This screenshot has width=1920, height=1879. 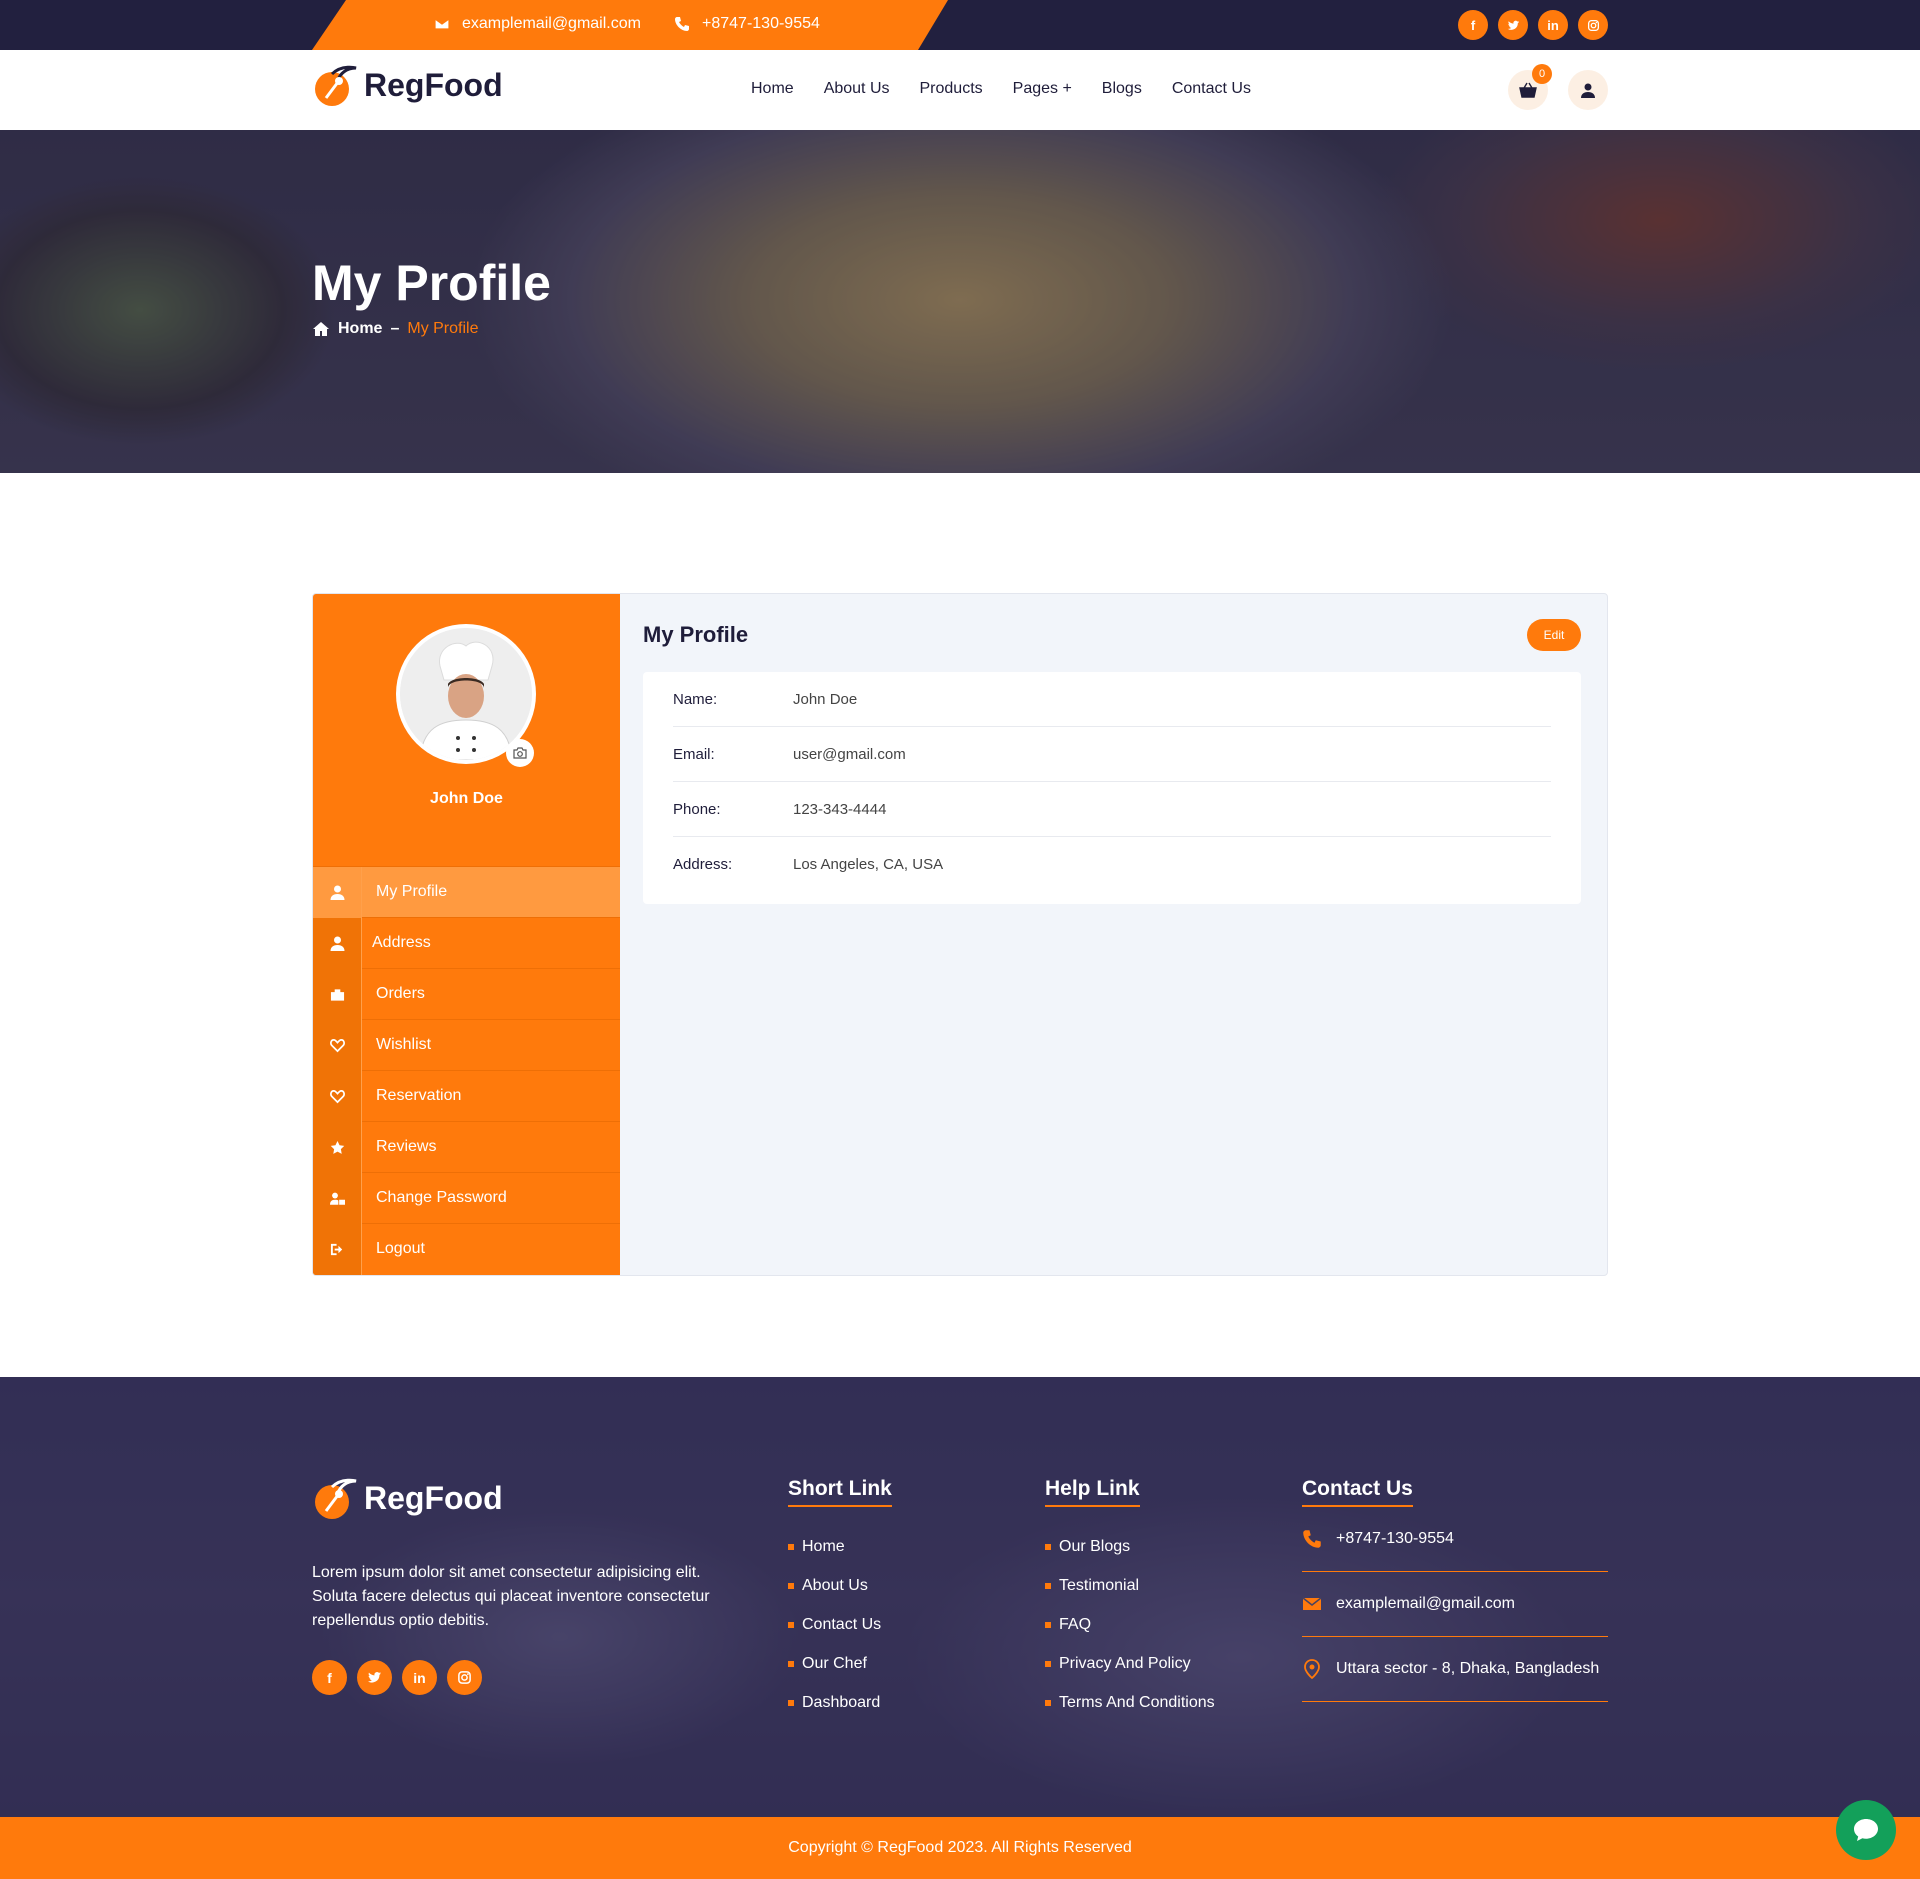 I want to click on user-lock-icon, so click(x=337, y=1198).